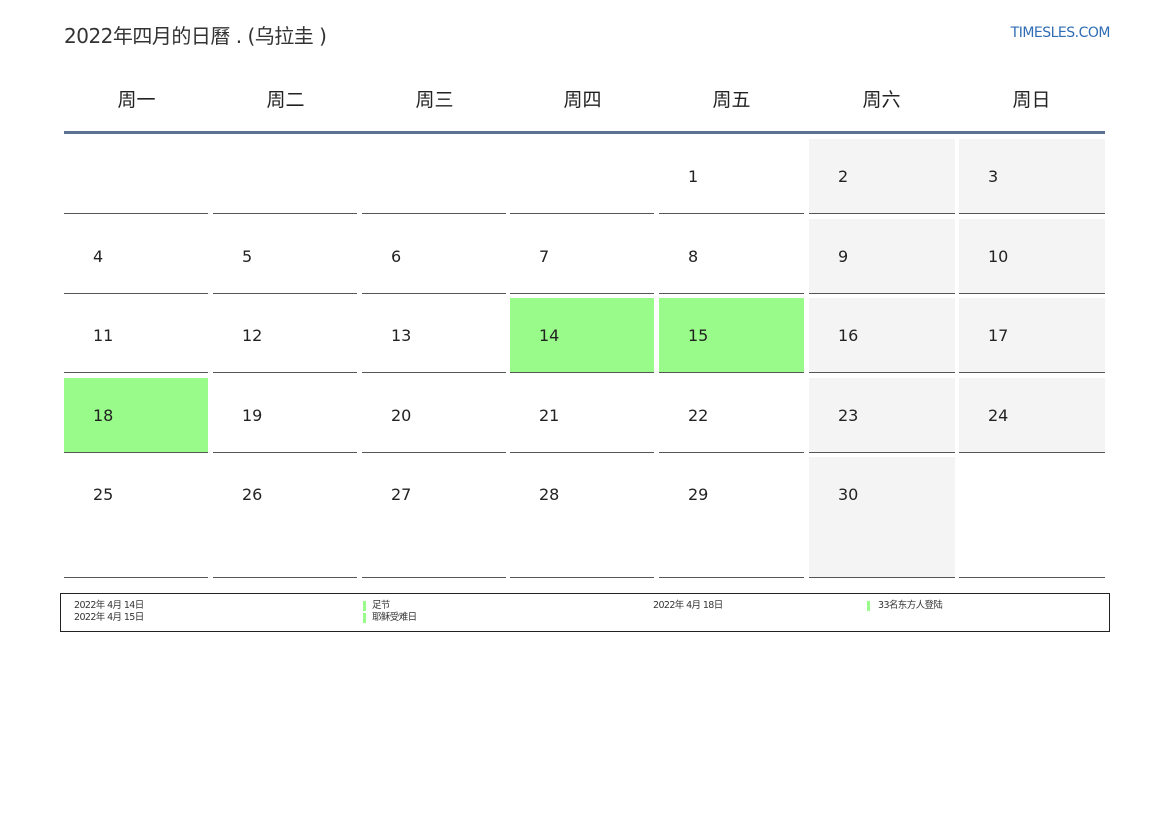 The image size is (1169, 827). I want to click on day-cell: 18, so click(136, 415).